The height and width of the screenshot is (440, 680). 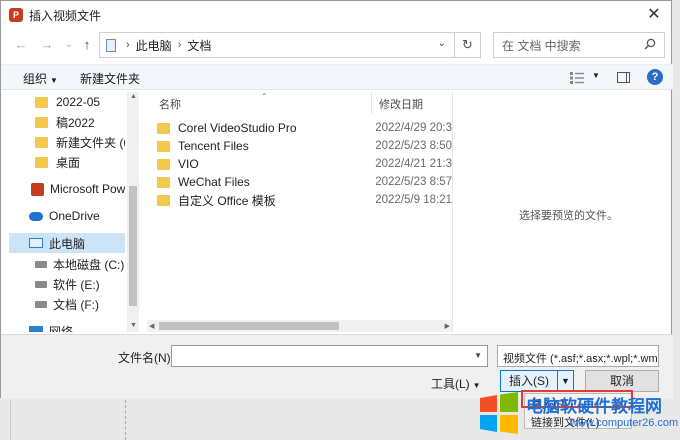 I want to click on windows-logo-icon, so click(x=499, y=413).